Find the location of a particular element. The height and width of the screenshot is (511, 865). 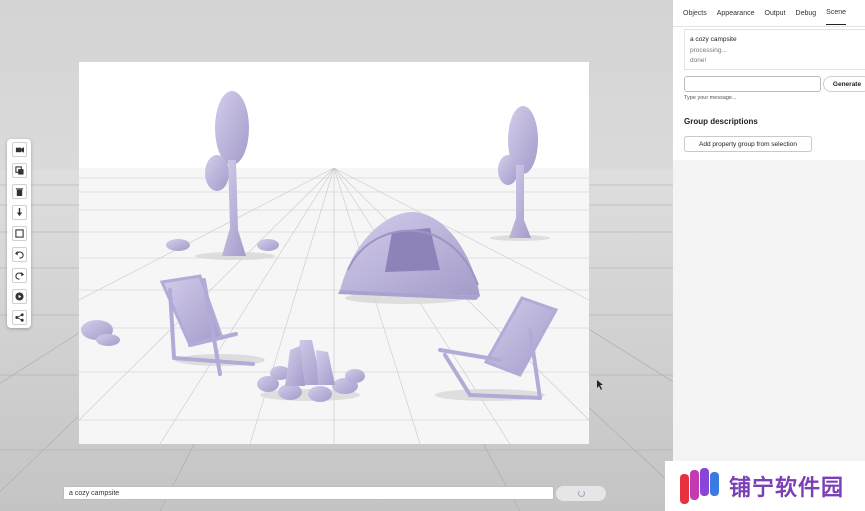

redo-icon is located at coordinates (19, 275).